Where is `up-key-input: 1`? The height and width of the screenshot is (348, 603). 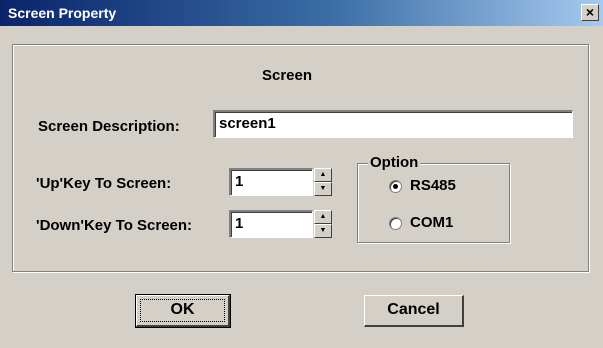
up-key-input: 1 is located at coordinates (271, 182).